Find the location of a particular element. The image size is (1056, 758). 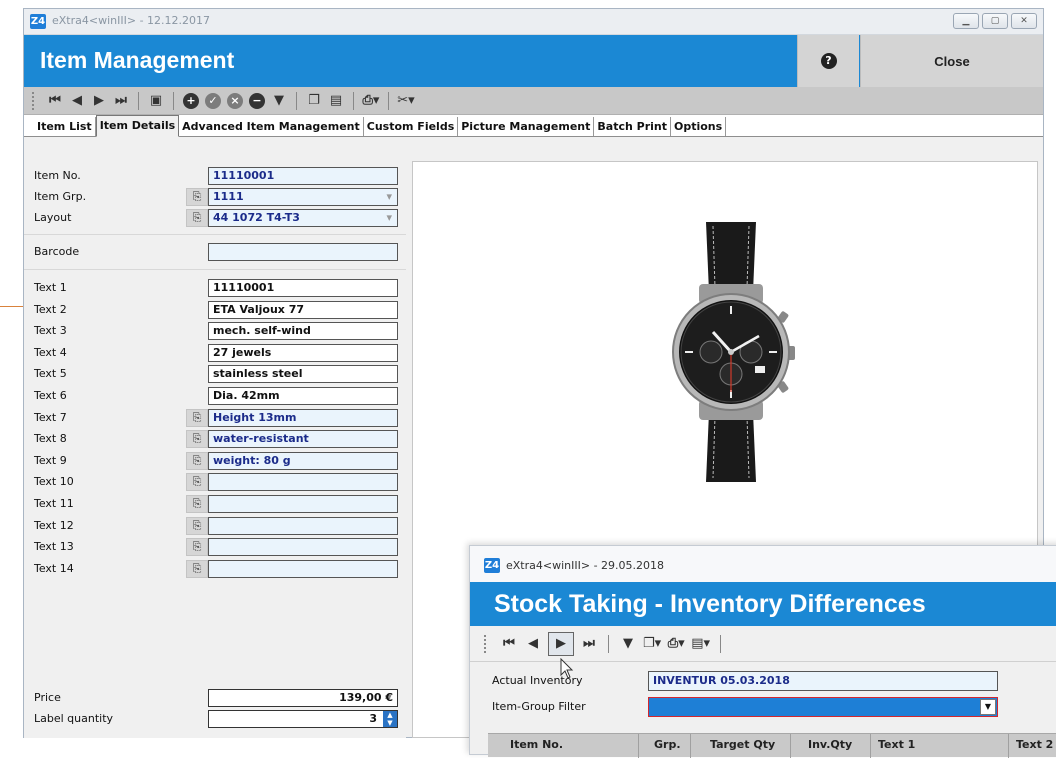

layout-label: Layout is located at coordinates (53, 217).